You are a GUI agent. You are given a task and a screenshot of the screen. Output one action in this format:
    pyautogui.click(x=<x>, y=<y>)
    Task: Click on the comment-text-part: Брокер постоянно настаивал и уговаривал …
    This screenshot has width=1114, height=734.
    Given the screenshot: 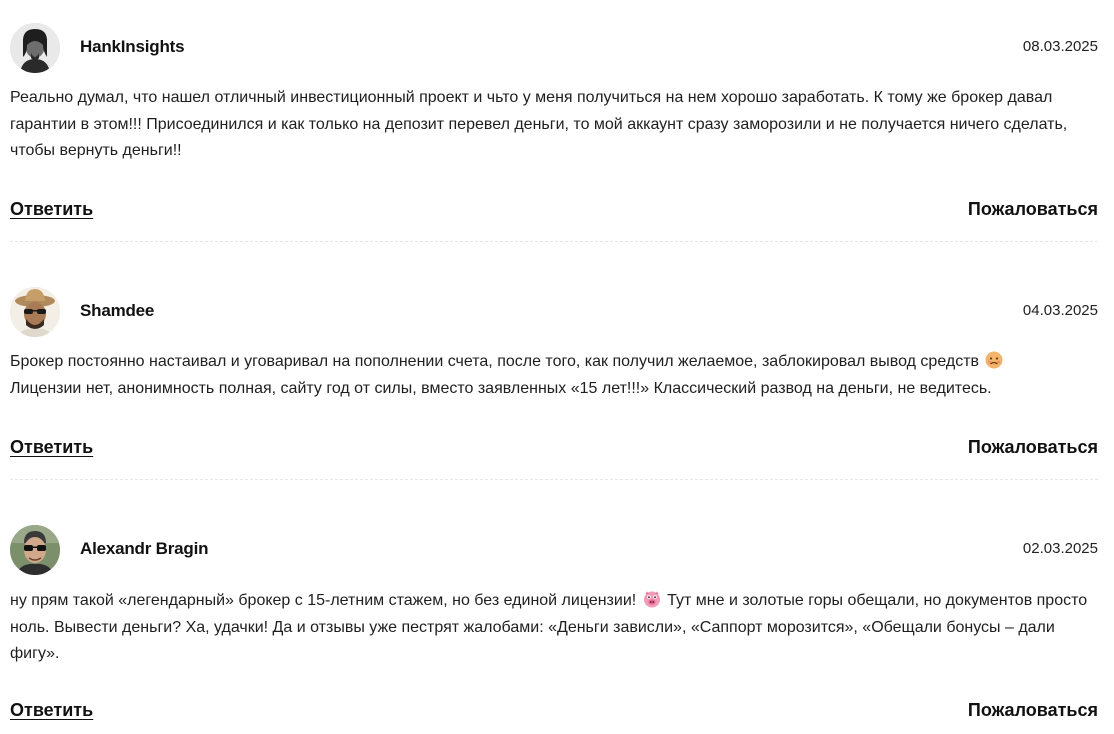 What is the action you would take?
    pyautogui.click(x=495, y=361)
    